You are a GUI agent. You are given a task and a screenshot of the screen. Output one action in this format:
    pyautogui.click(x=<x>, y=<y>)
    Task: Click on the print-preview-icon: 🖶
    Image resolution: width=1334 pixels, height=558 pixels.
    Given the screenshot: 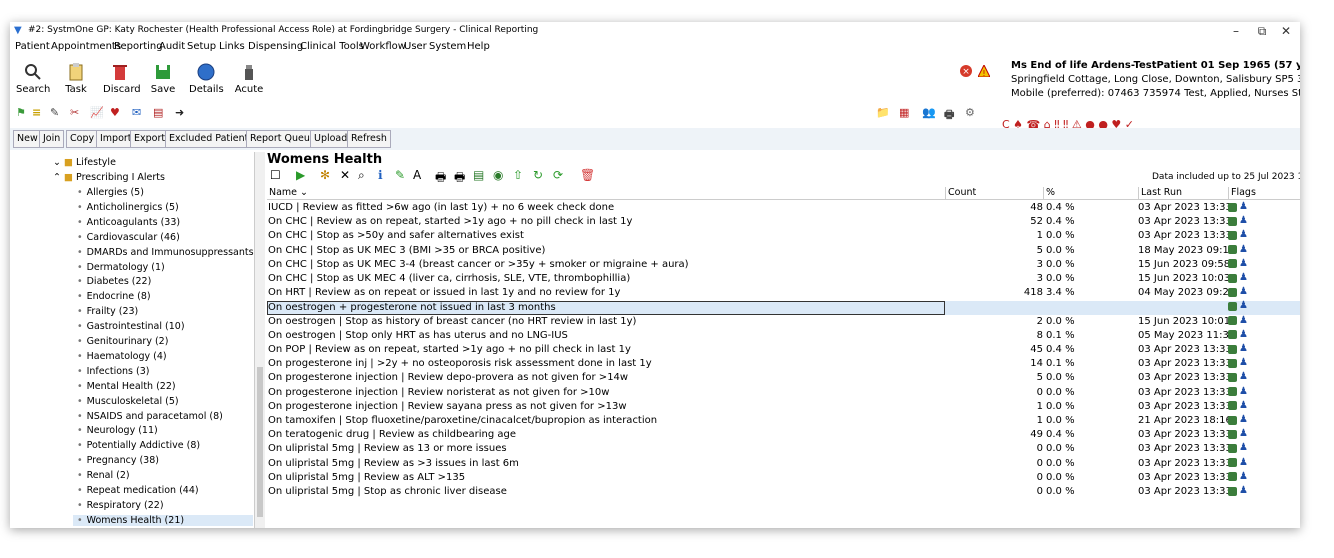 What is the action you would take?
    pyautogui.click(x=459, y=178)
    